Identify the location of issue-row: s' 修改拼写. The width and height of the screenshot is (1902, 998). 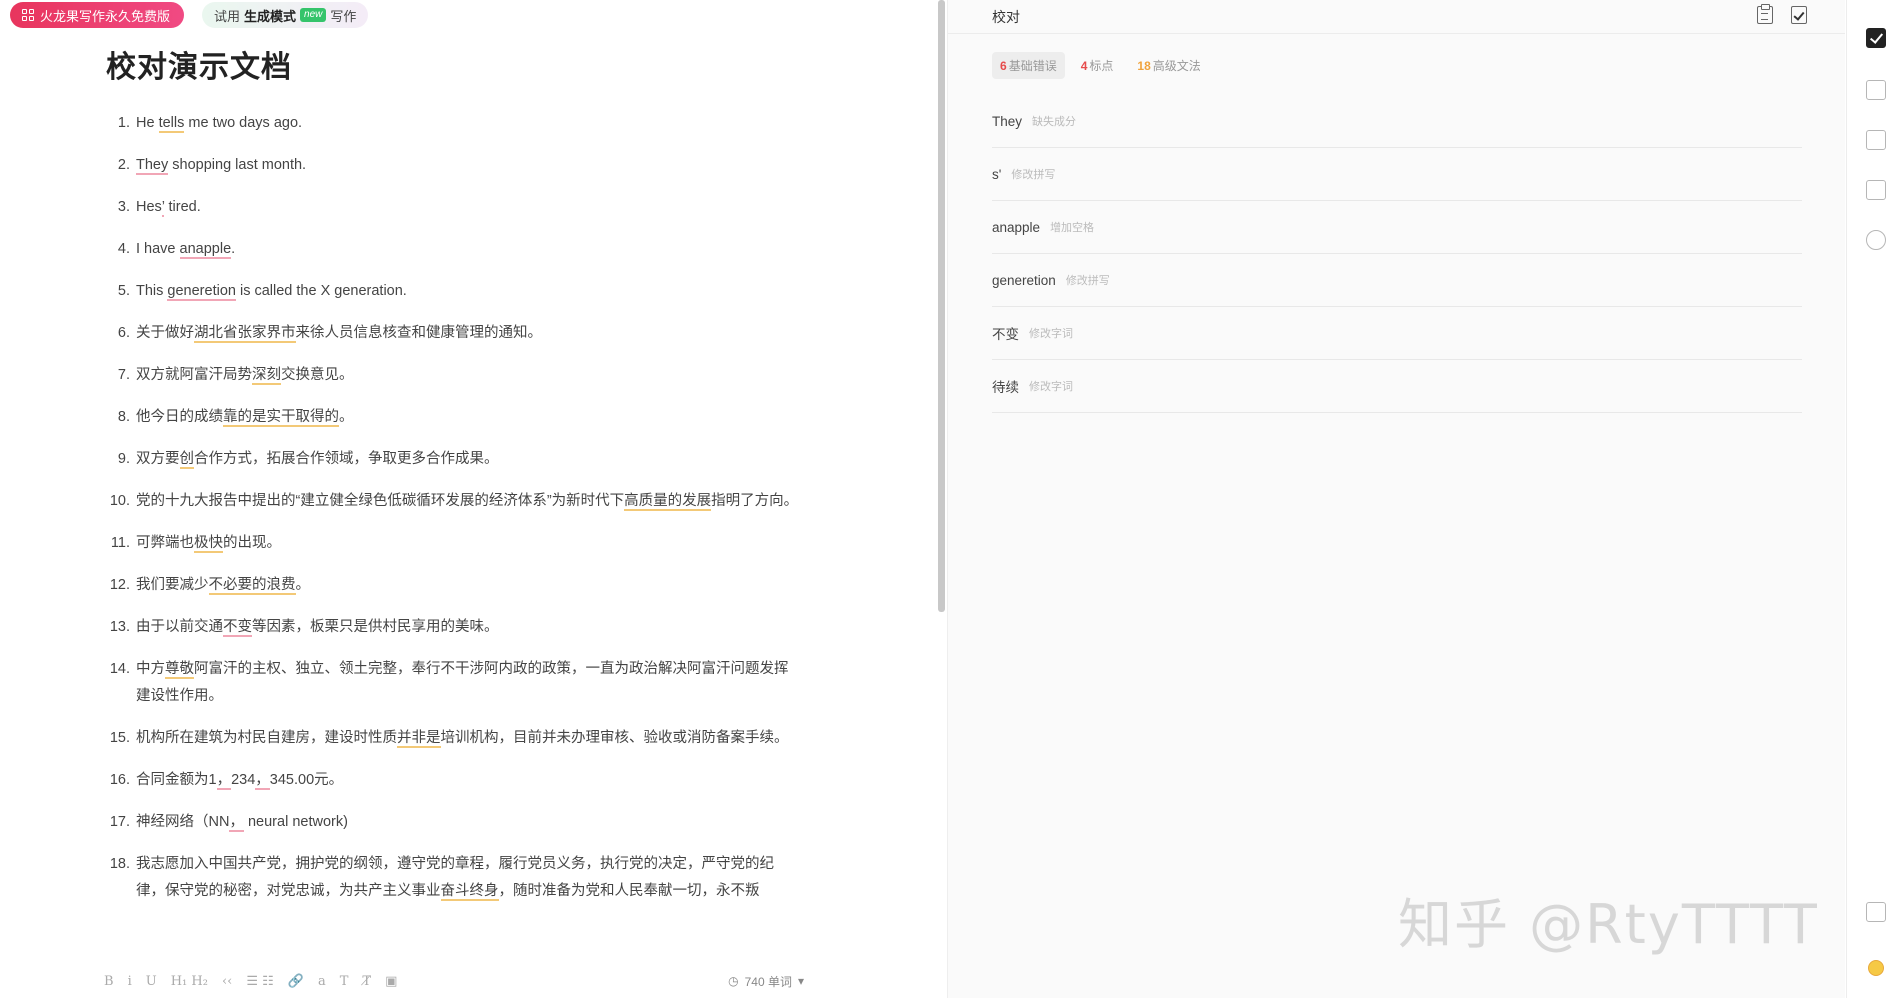
(1397, 174).